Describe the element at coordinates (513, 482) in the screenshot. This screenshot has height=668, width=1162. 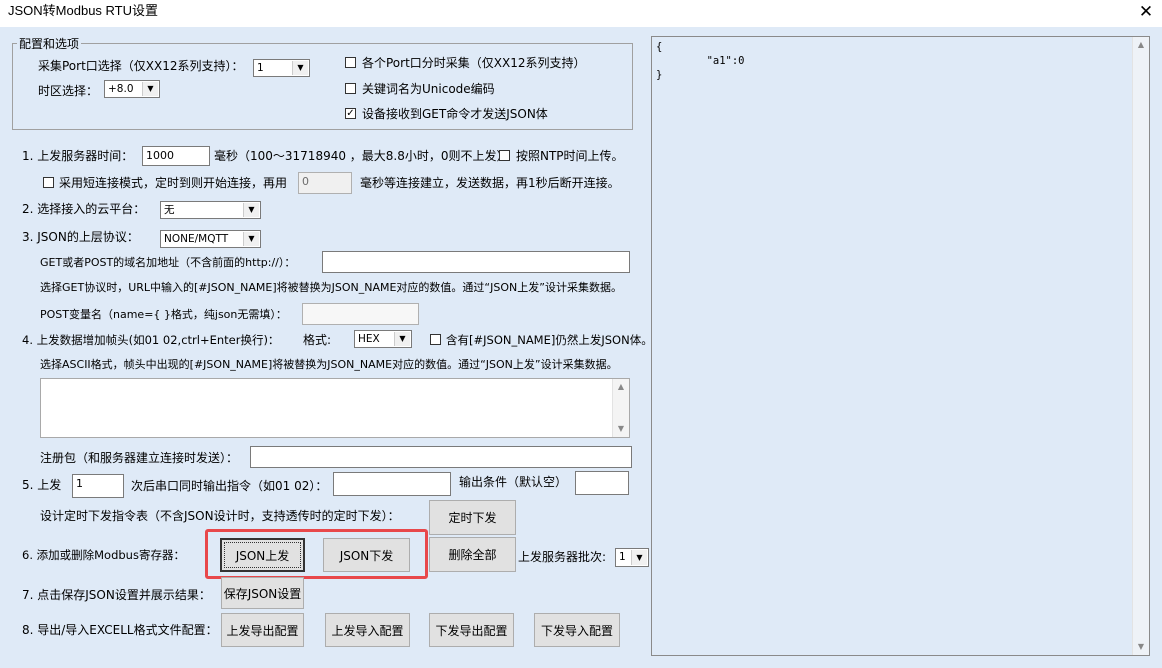
I see `output-condition-label: 输出条件（默认空）` at that location.